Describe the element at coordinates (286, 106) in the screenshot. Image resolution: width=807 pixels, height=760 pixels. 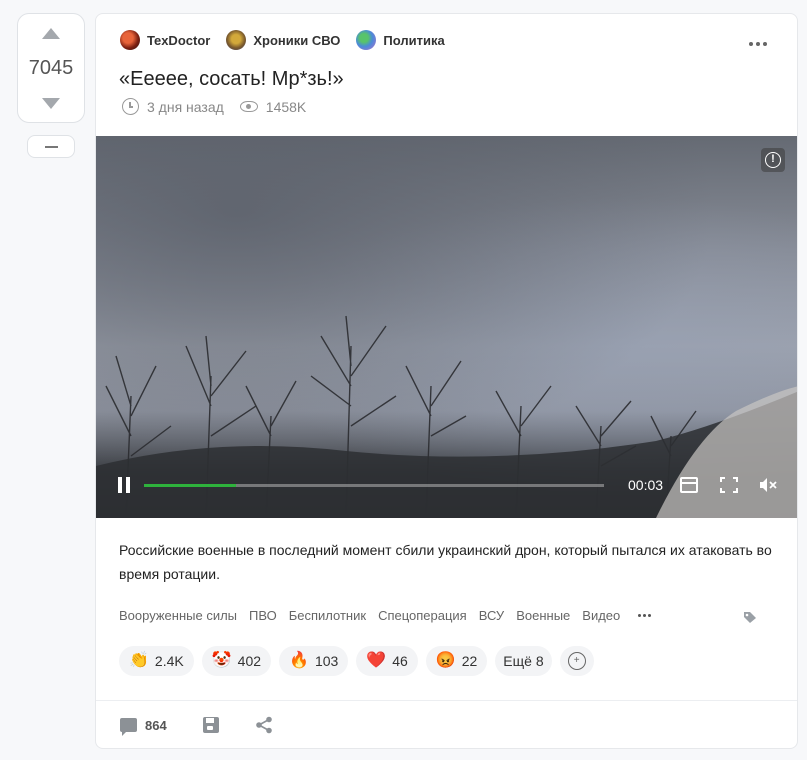
I see `post-views: 1458K` at that location.